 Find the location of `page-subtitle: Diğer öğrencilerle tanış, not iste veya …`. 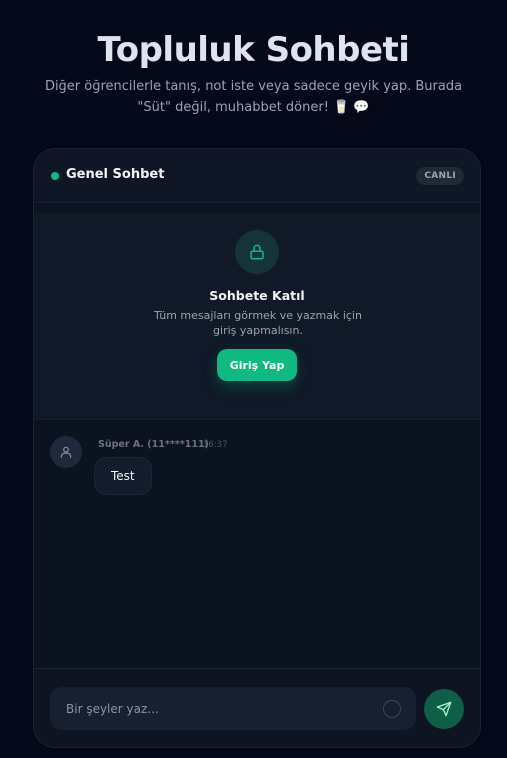

page-subtitle: Diğer öğrencilerle tanış, not iste veya … is located at coordinates (253, 97).